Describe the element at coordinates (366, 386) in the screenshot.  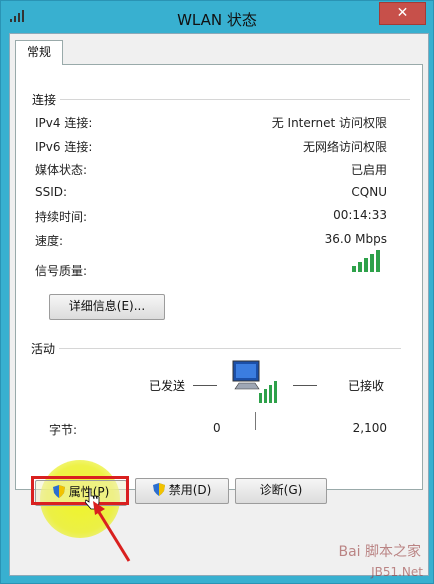
I see `received-label: 已接收` at that location.